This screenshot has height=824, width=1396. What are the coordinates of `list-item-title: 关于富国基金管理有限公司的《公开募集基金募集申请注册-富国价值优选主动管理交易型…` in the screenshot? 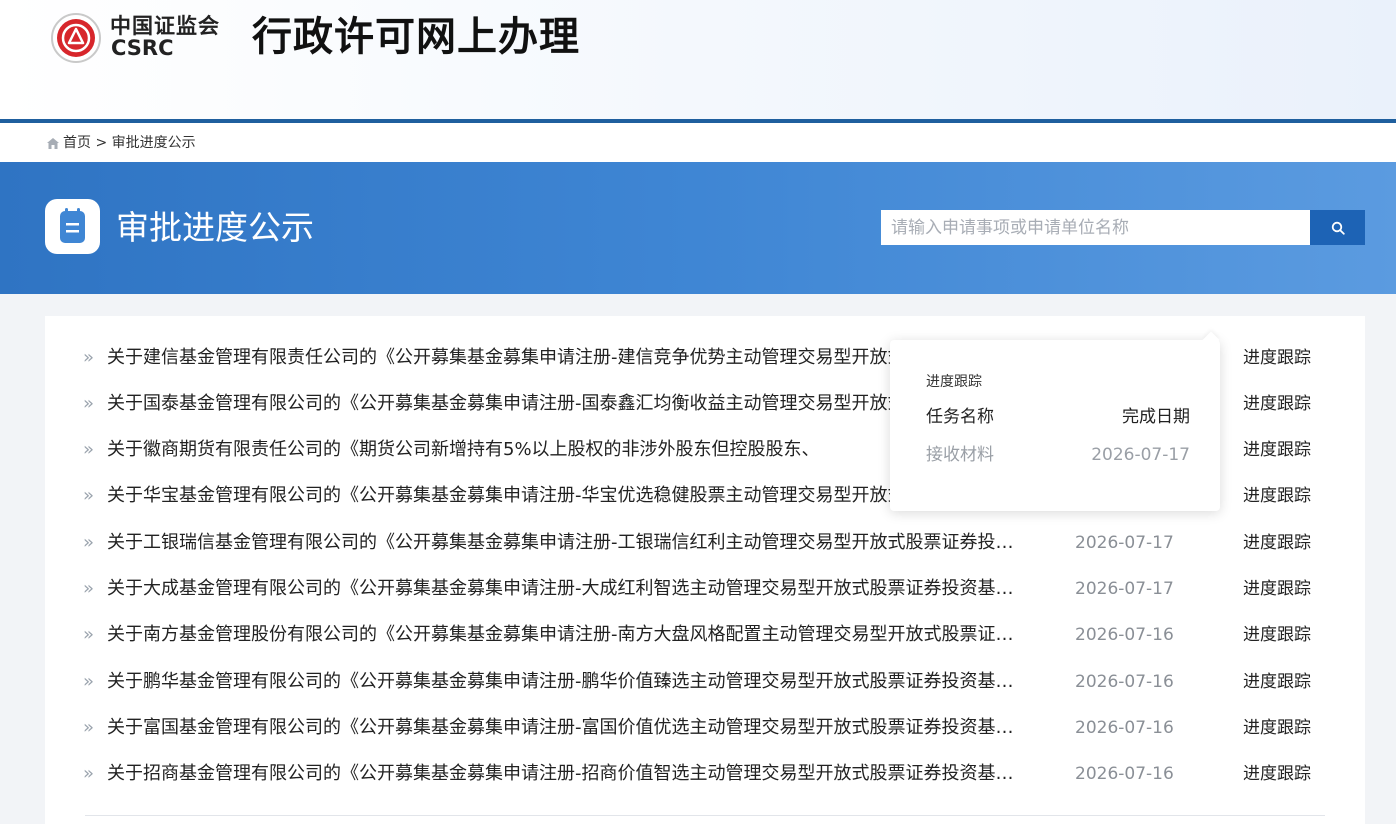 It's located at (567, 728).